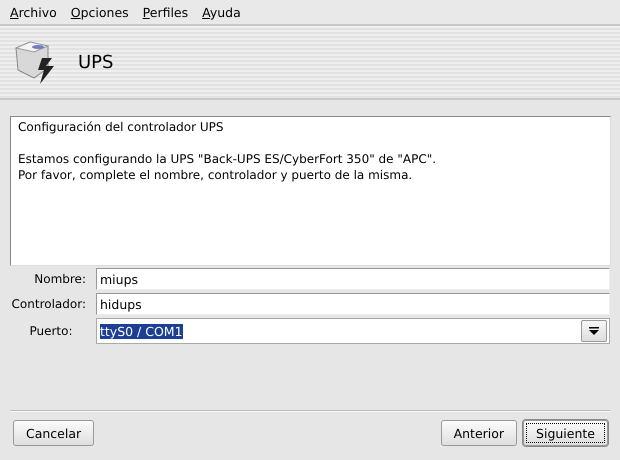 Image resolution: width=620 pixels, height=460 pixels. Describe the element at coordinates (51, 331) in the screenshot. I see `field-label: Puerto:` at that location.